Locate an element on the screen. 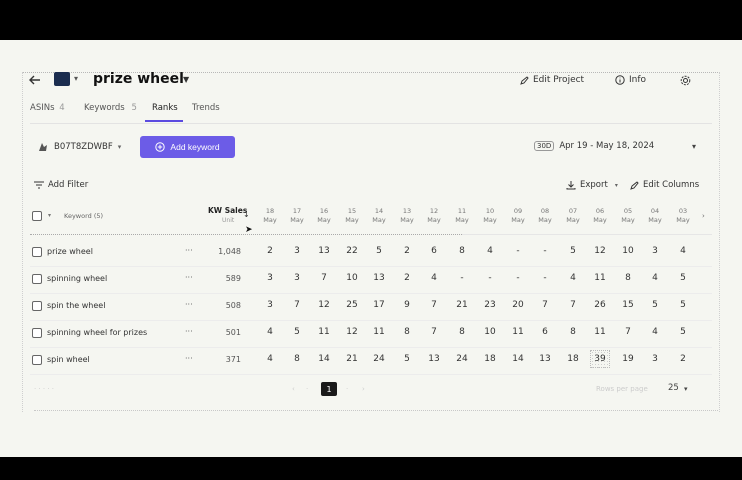 The image size is (742, 480). date-range-picker: 30D Apr 19 - May 18, 2024 is located at coordinates (594, 146).